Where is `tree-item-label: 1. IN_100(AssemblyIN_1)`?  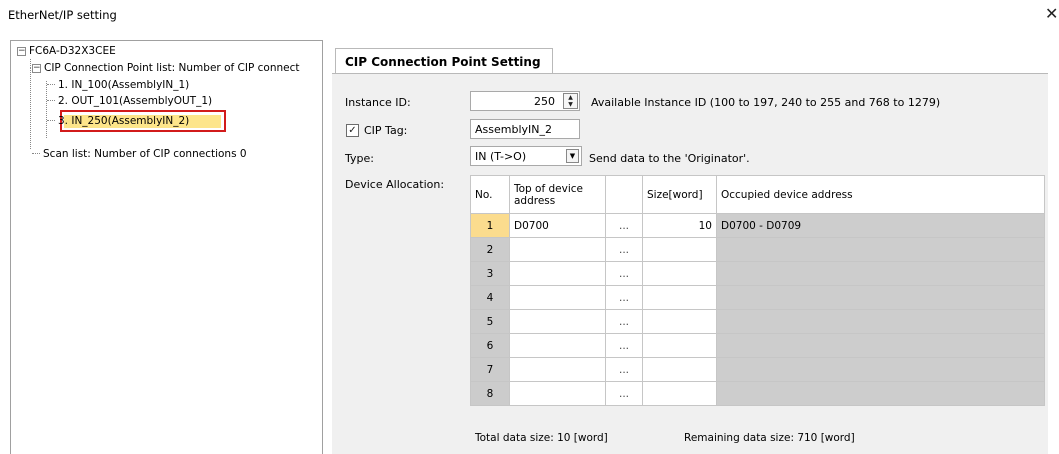
tree-item-label: 1. IN_100(AssemblyIN_1) is located at coordinates (124, 85).